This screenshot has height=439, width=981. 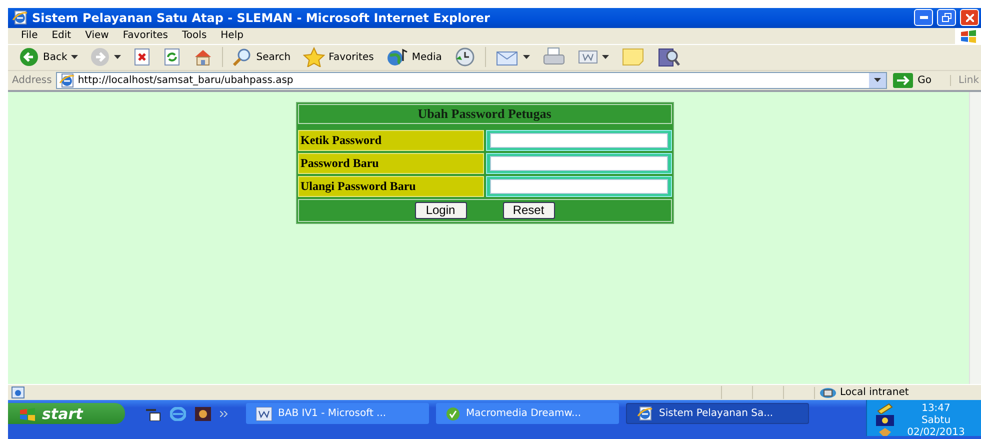 I want to click on stop-icon, so click(x=142, y=57).